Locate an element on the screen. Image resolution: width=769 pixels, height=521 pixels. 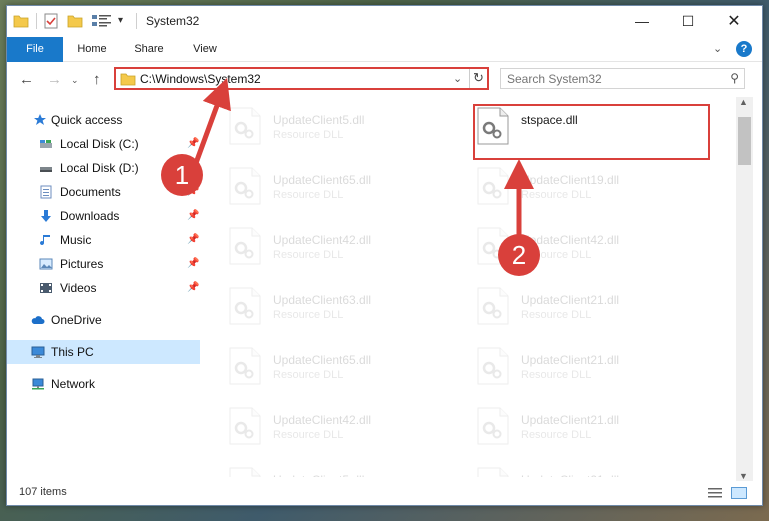
file-item: UpdateClient63.dll Resource DLL is located at coordinates (337, 304).